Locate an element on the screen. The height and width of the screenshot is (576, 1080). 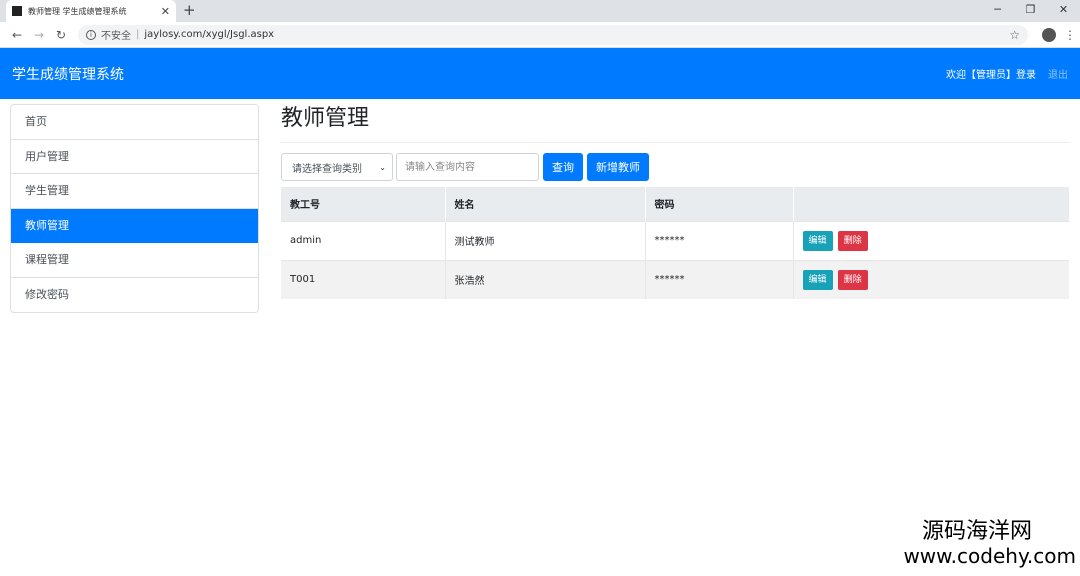
col-header-name: 姓名 is located at coordinates (545, 204).